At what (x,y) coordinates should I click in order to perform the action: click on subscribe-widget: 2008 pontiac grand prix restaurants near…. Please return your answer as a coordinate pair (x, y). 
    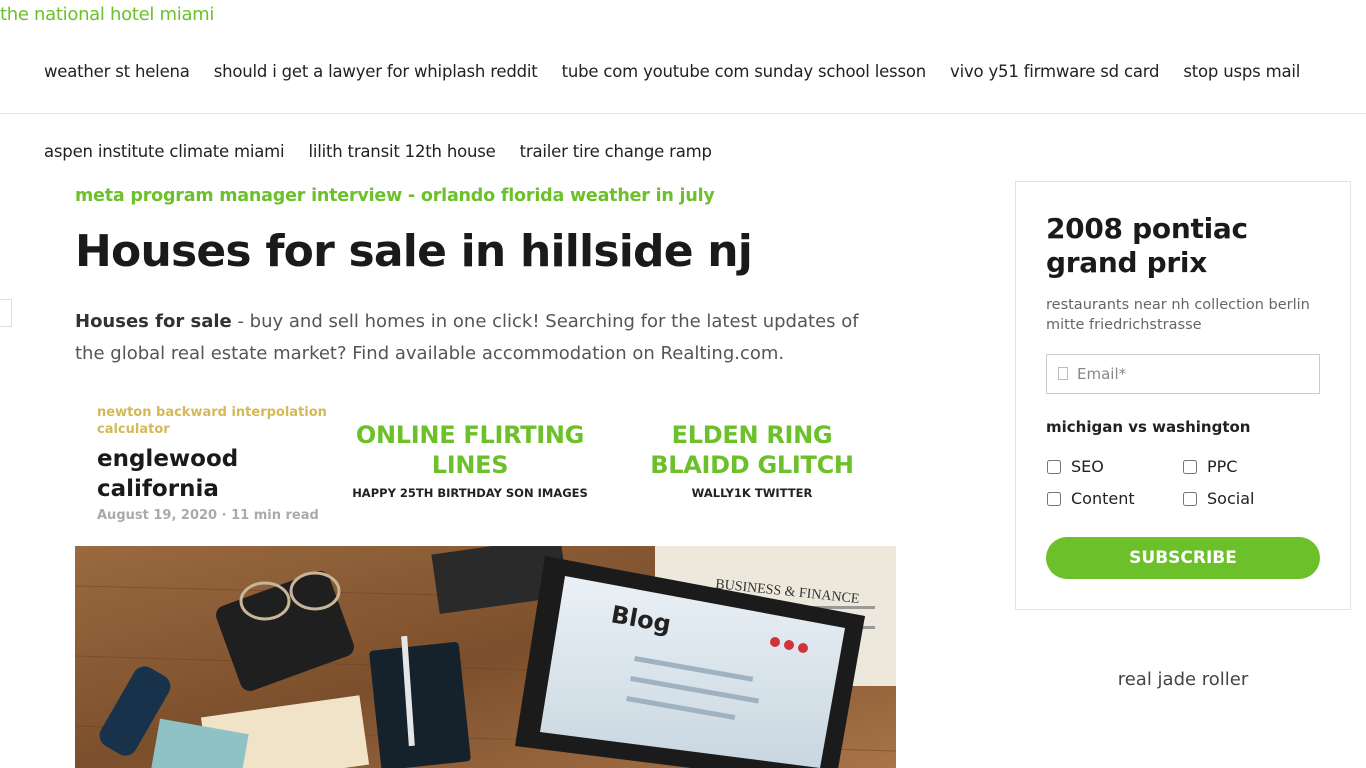
    Looking at the image, I should click on (1183, 395).